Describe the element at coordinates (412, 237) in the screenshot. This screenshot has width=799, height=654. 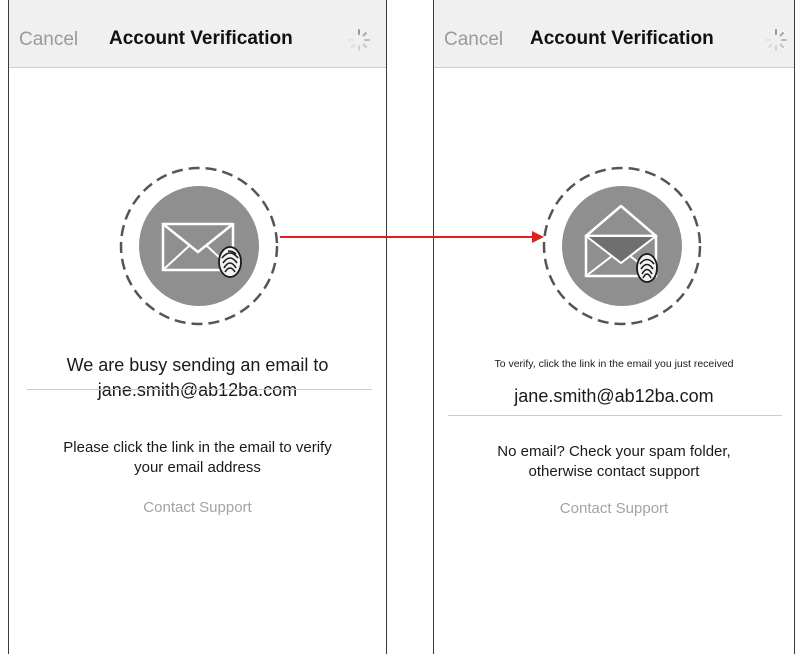
I see `transition-arrow-icon` at that location.